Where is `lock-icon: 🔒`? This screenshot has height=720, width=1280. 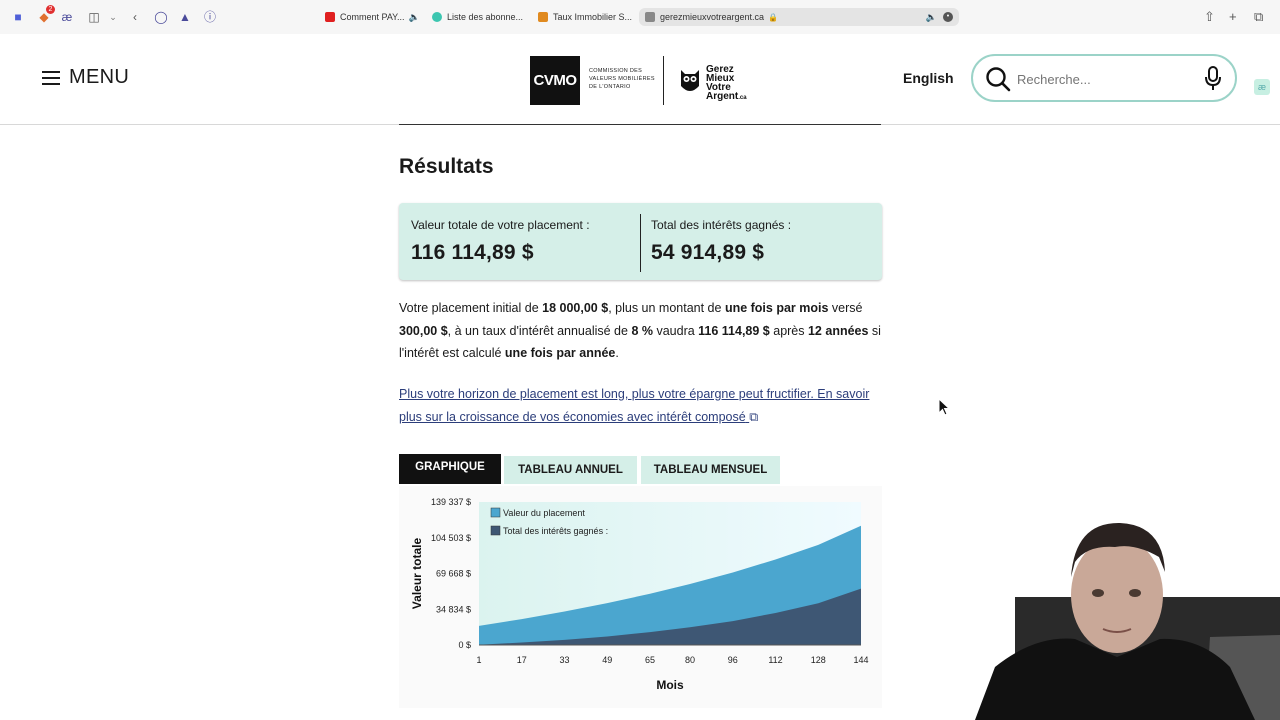
lock-icon: 🔒 is located at coordinates (773, 17).